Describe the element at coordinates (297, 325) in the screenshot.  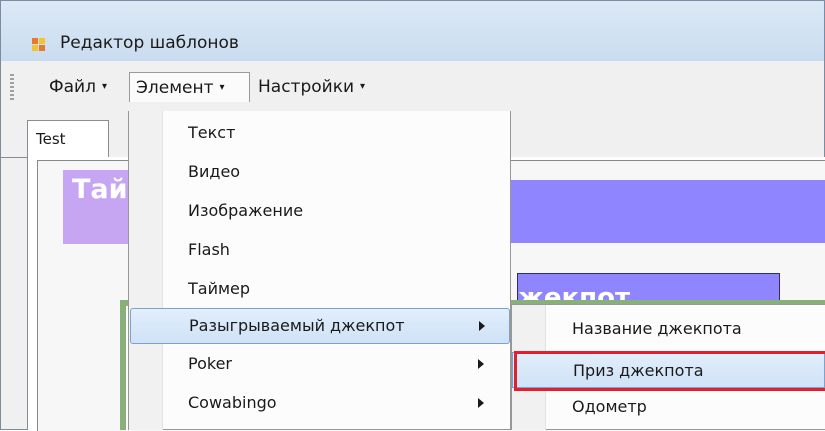
I see `menu-item-label: Разыгрываемый джекпот` at that location.